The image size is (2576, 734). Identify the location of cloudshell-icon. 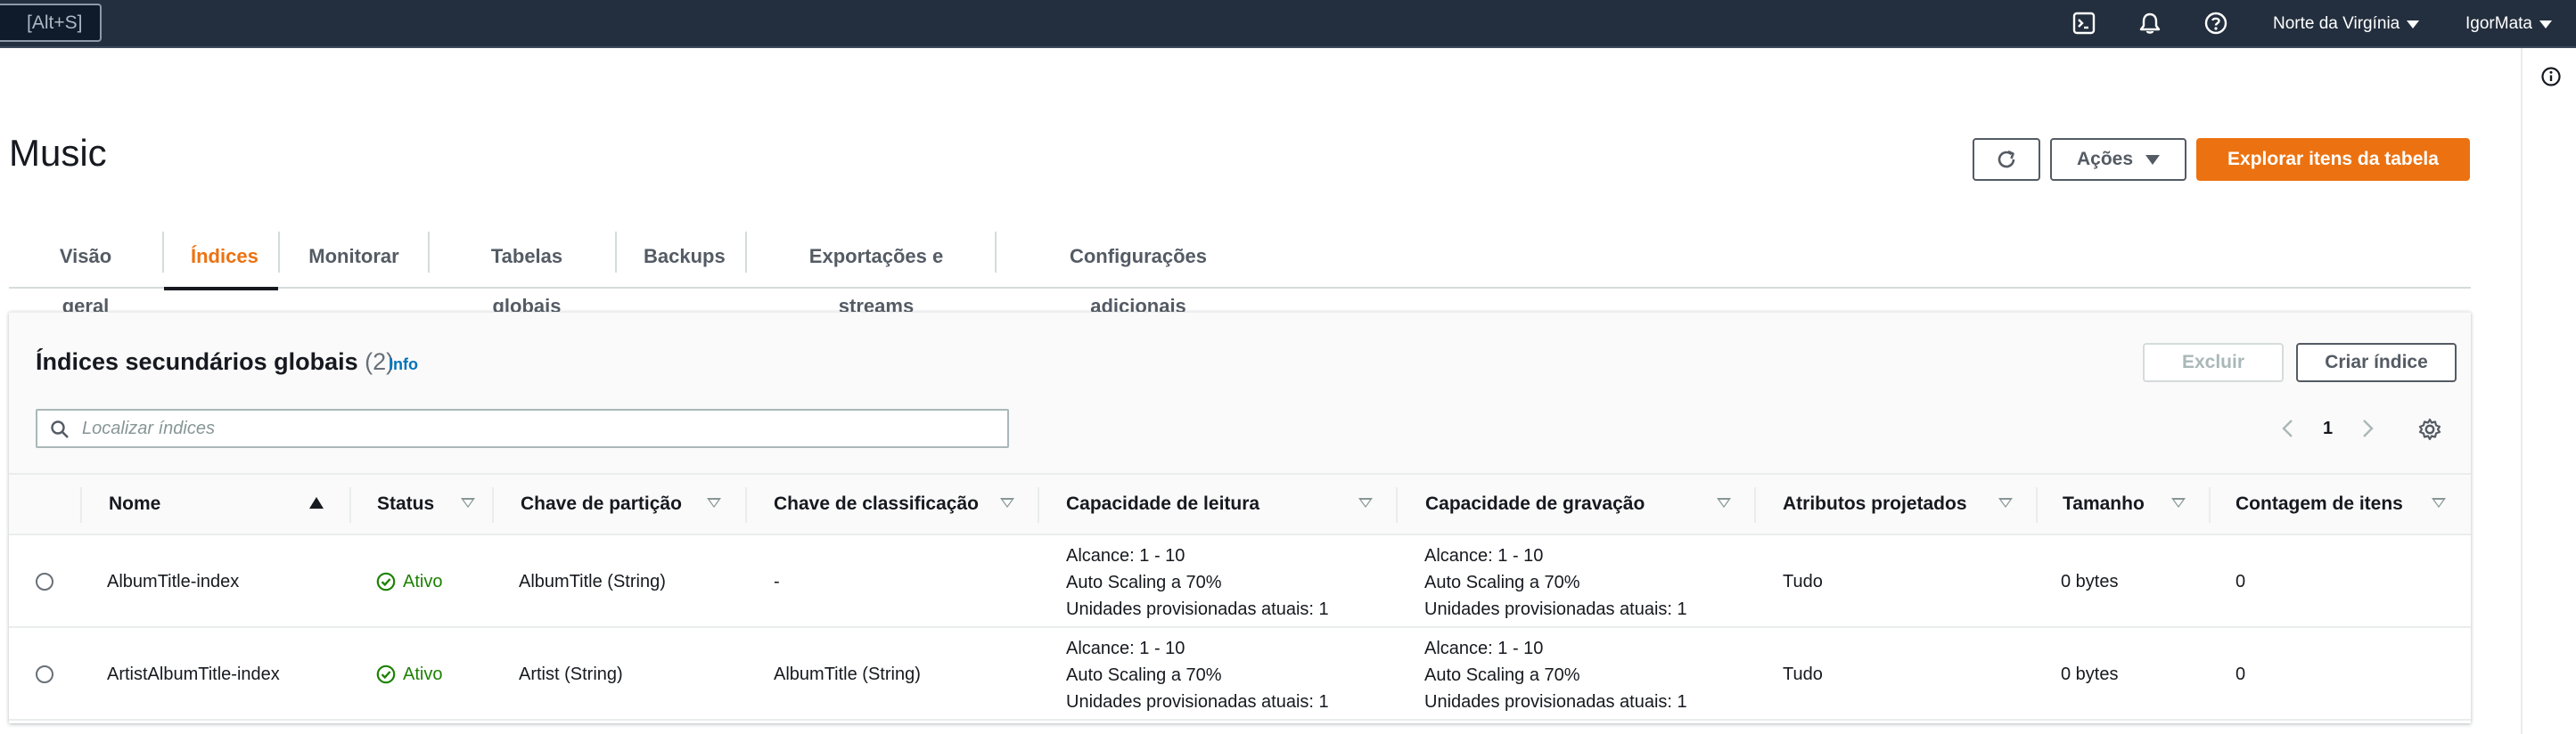
(2084, 23).